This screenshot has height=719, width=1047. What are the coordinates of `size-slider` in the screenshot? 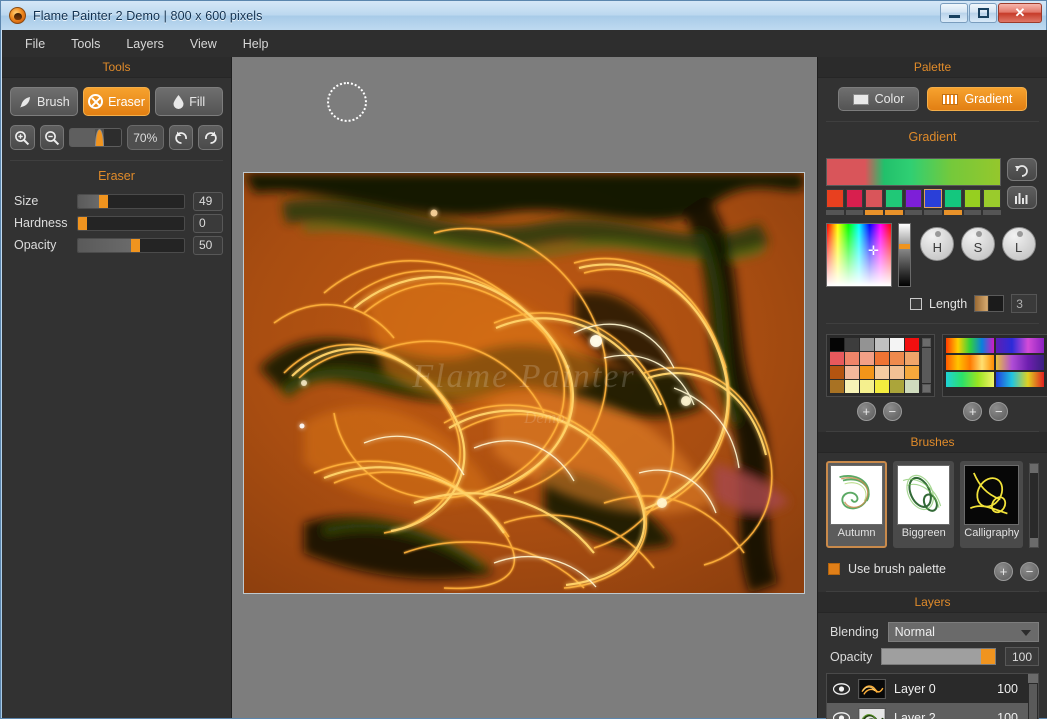 It's located at (131, 201).